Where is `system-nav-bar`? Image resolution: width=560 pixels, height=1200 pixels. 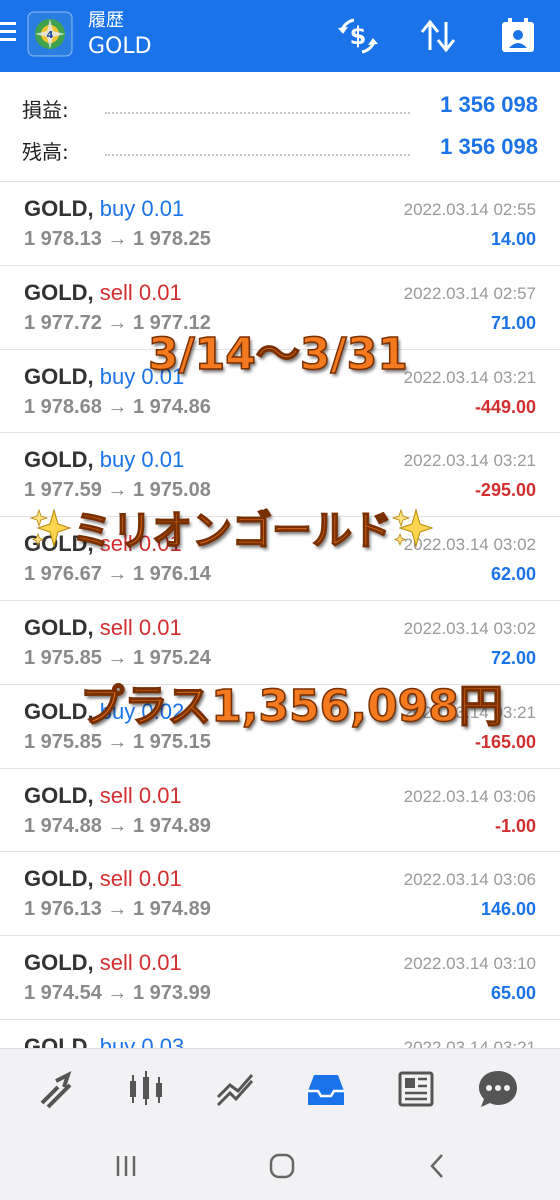
system-nav-bar is located at coordinates (280, 1164).